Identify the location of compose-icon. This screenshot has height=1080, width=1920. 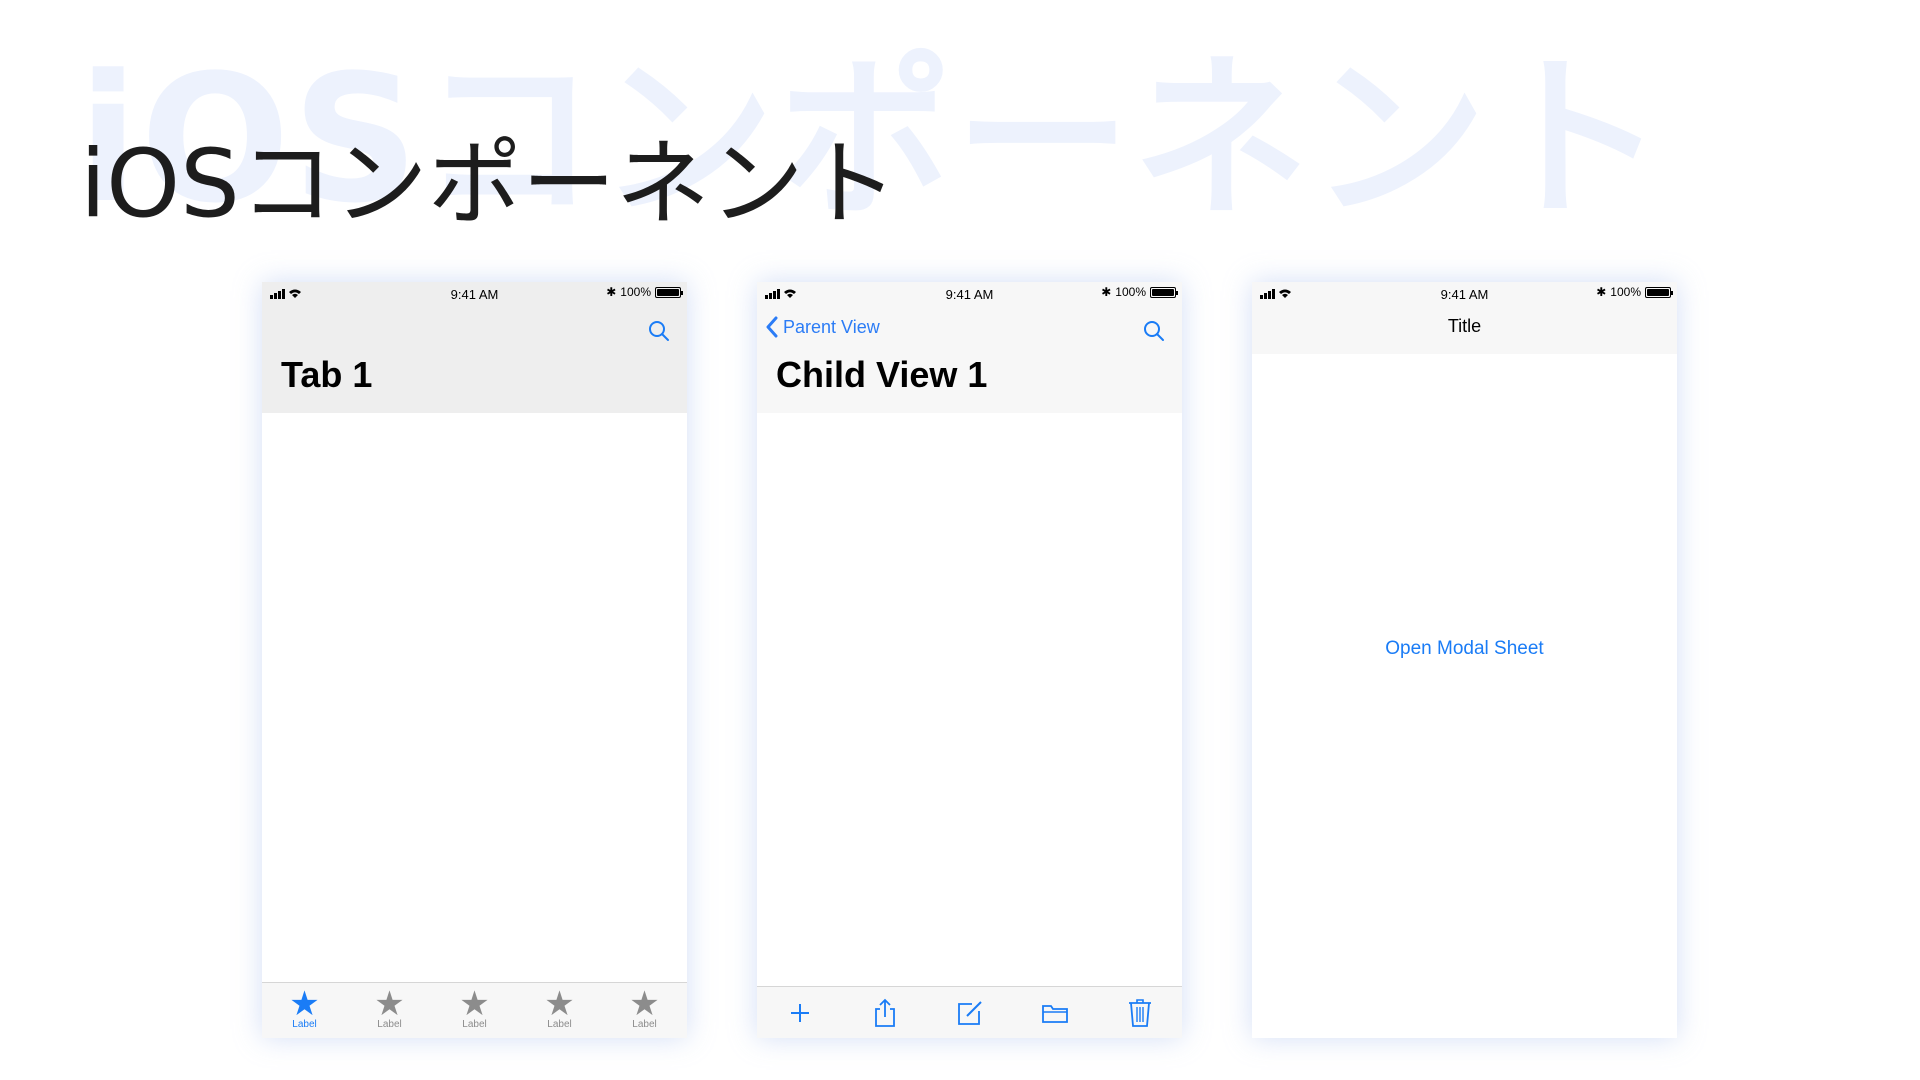
(969, 1012).